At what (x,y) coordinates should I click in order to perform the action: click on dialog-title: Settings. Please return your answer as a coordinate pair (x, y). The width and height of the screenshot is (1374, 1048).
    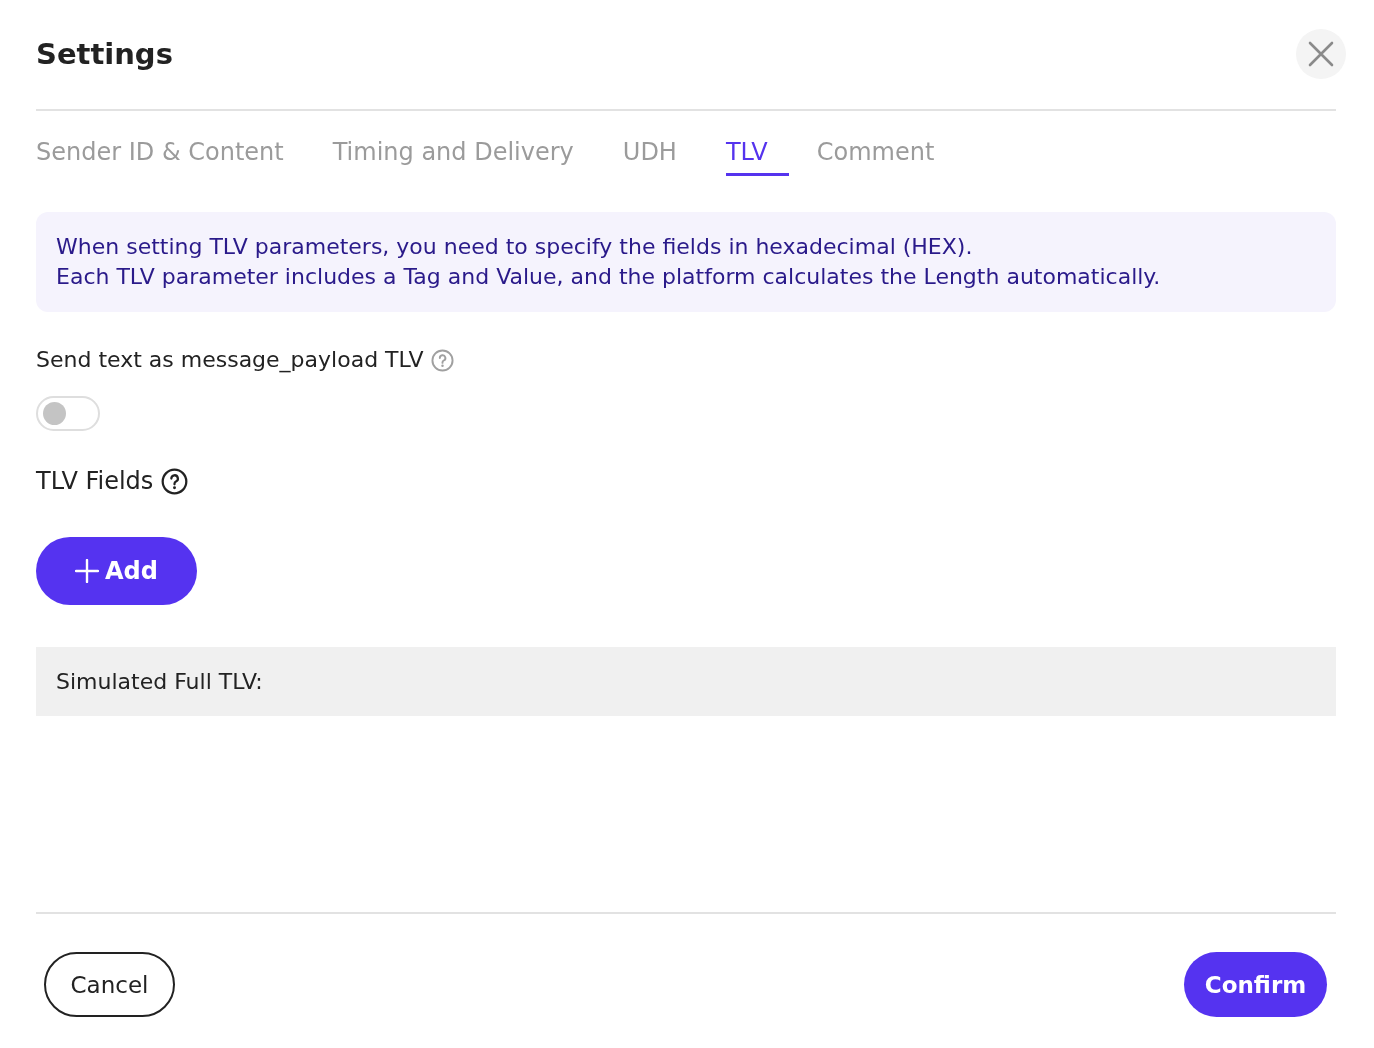
    Looking at the image, I should click on (104, 54).